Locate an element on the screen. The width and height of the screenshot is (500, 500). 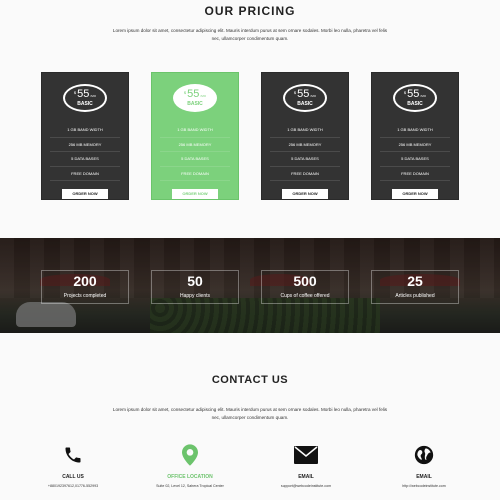
contact-item-email: EMAIL support@webcodeinstitute.com is located at coordinates (306, 466).